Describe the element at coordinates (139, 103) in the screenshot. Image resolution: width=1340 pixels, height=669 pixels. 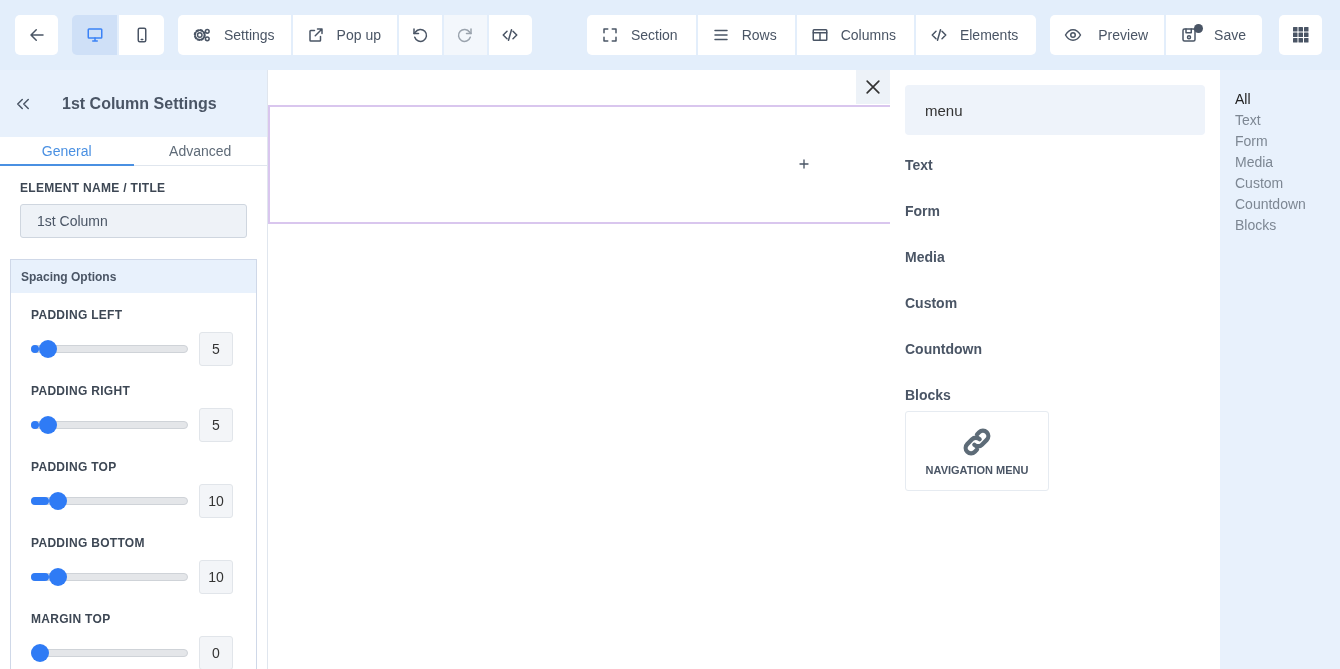
I see `panel-title: 1st Column Settings` at that location.